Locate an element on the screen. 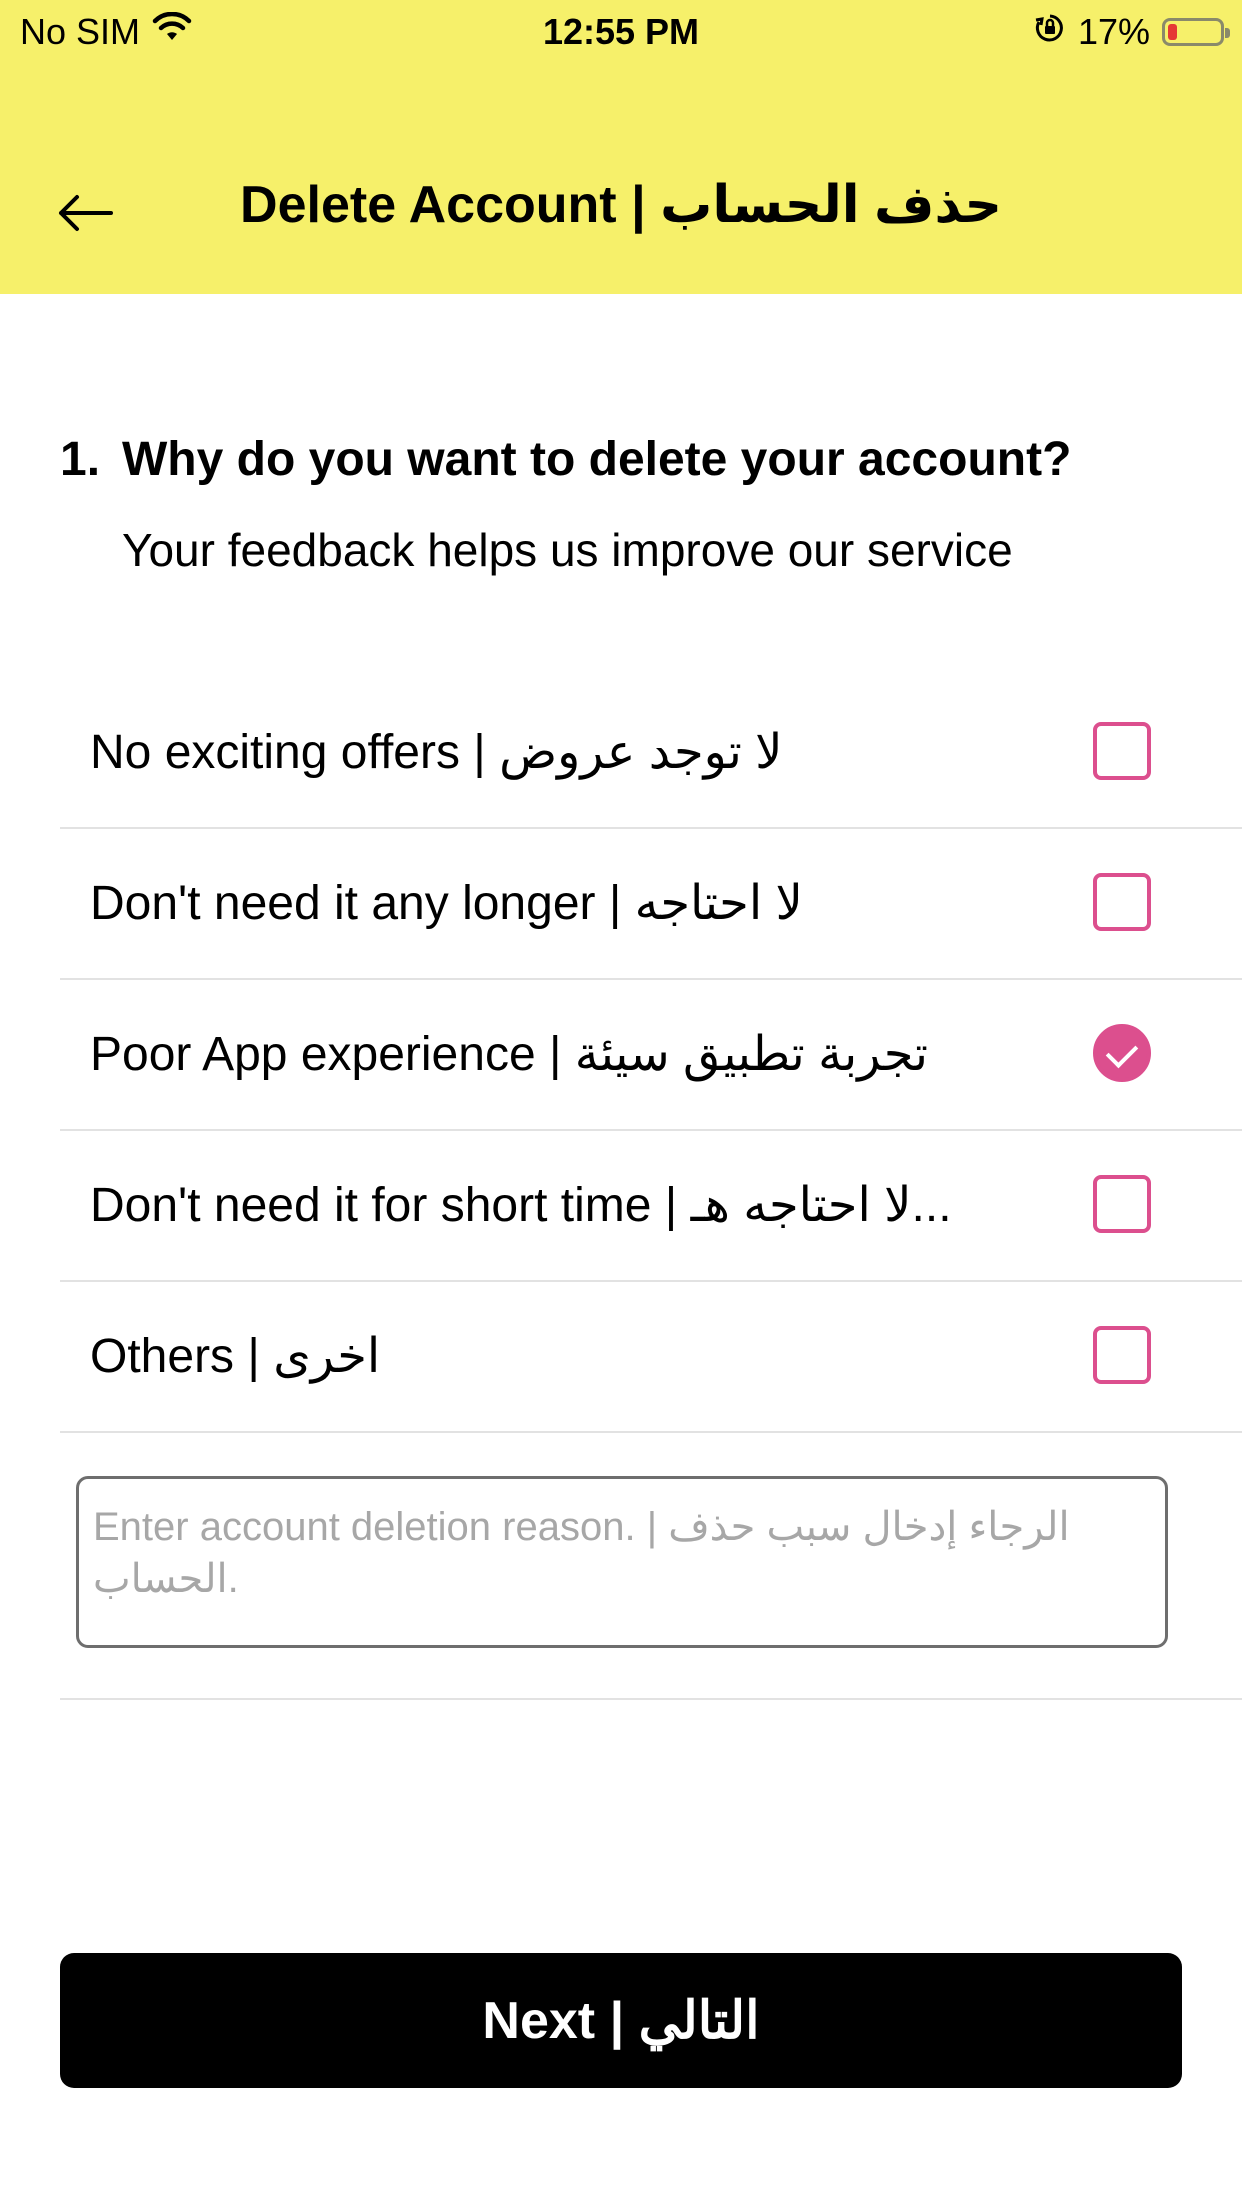 Image resolution: width=1242 pixels, height=2208 pixels. reason-option-label: No exciting offers | لا توجد عروض is located at coordinates (436, 752).